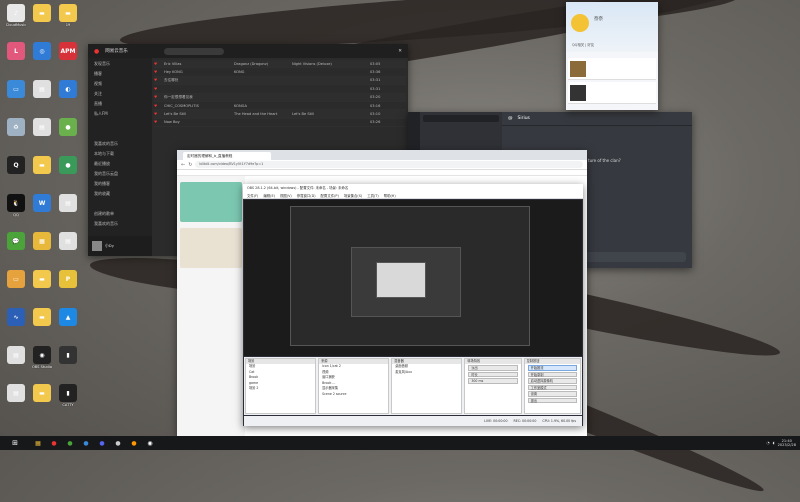 This screenshot has width=800, height=502. Describe the element at coordinates (16, 59) in the screenshot. I see `desktop-icon: L` at that location.